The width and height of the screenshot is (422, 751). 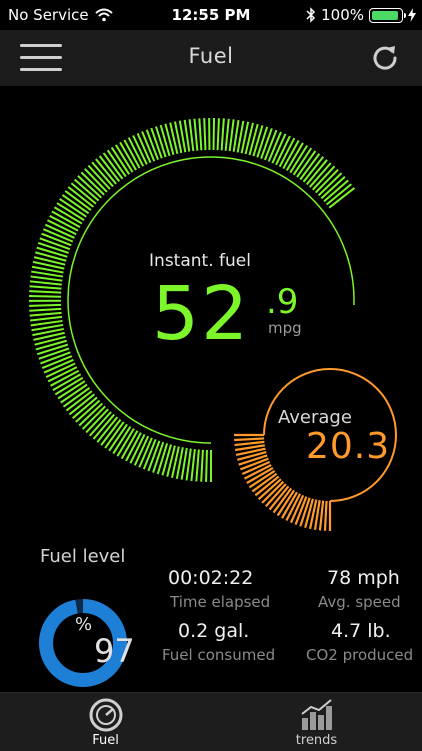 I want to click on status-right: 100%, so click(x=361, y=15).